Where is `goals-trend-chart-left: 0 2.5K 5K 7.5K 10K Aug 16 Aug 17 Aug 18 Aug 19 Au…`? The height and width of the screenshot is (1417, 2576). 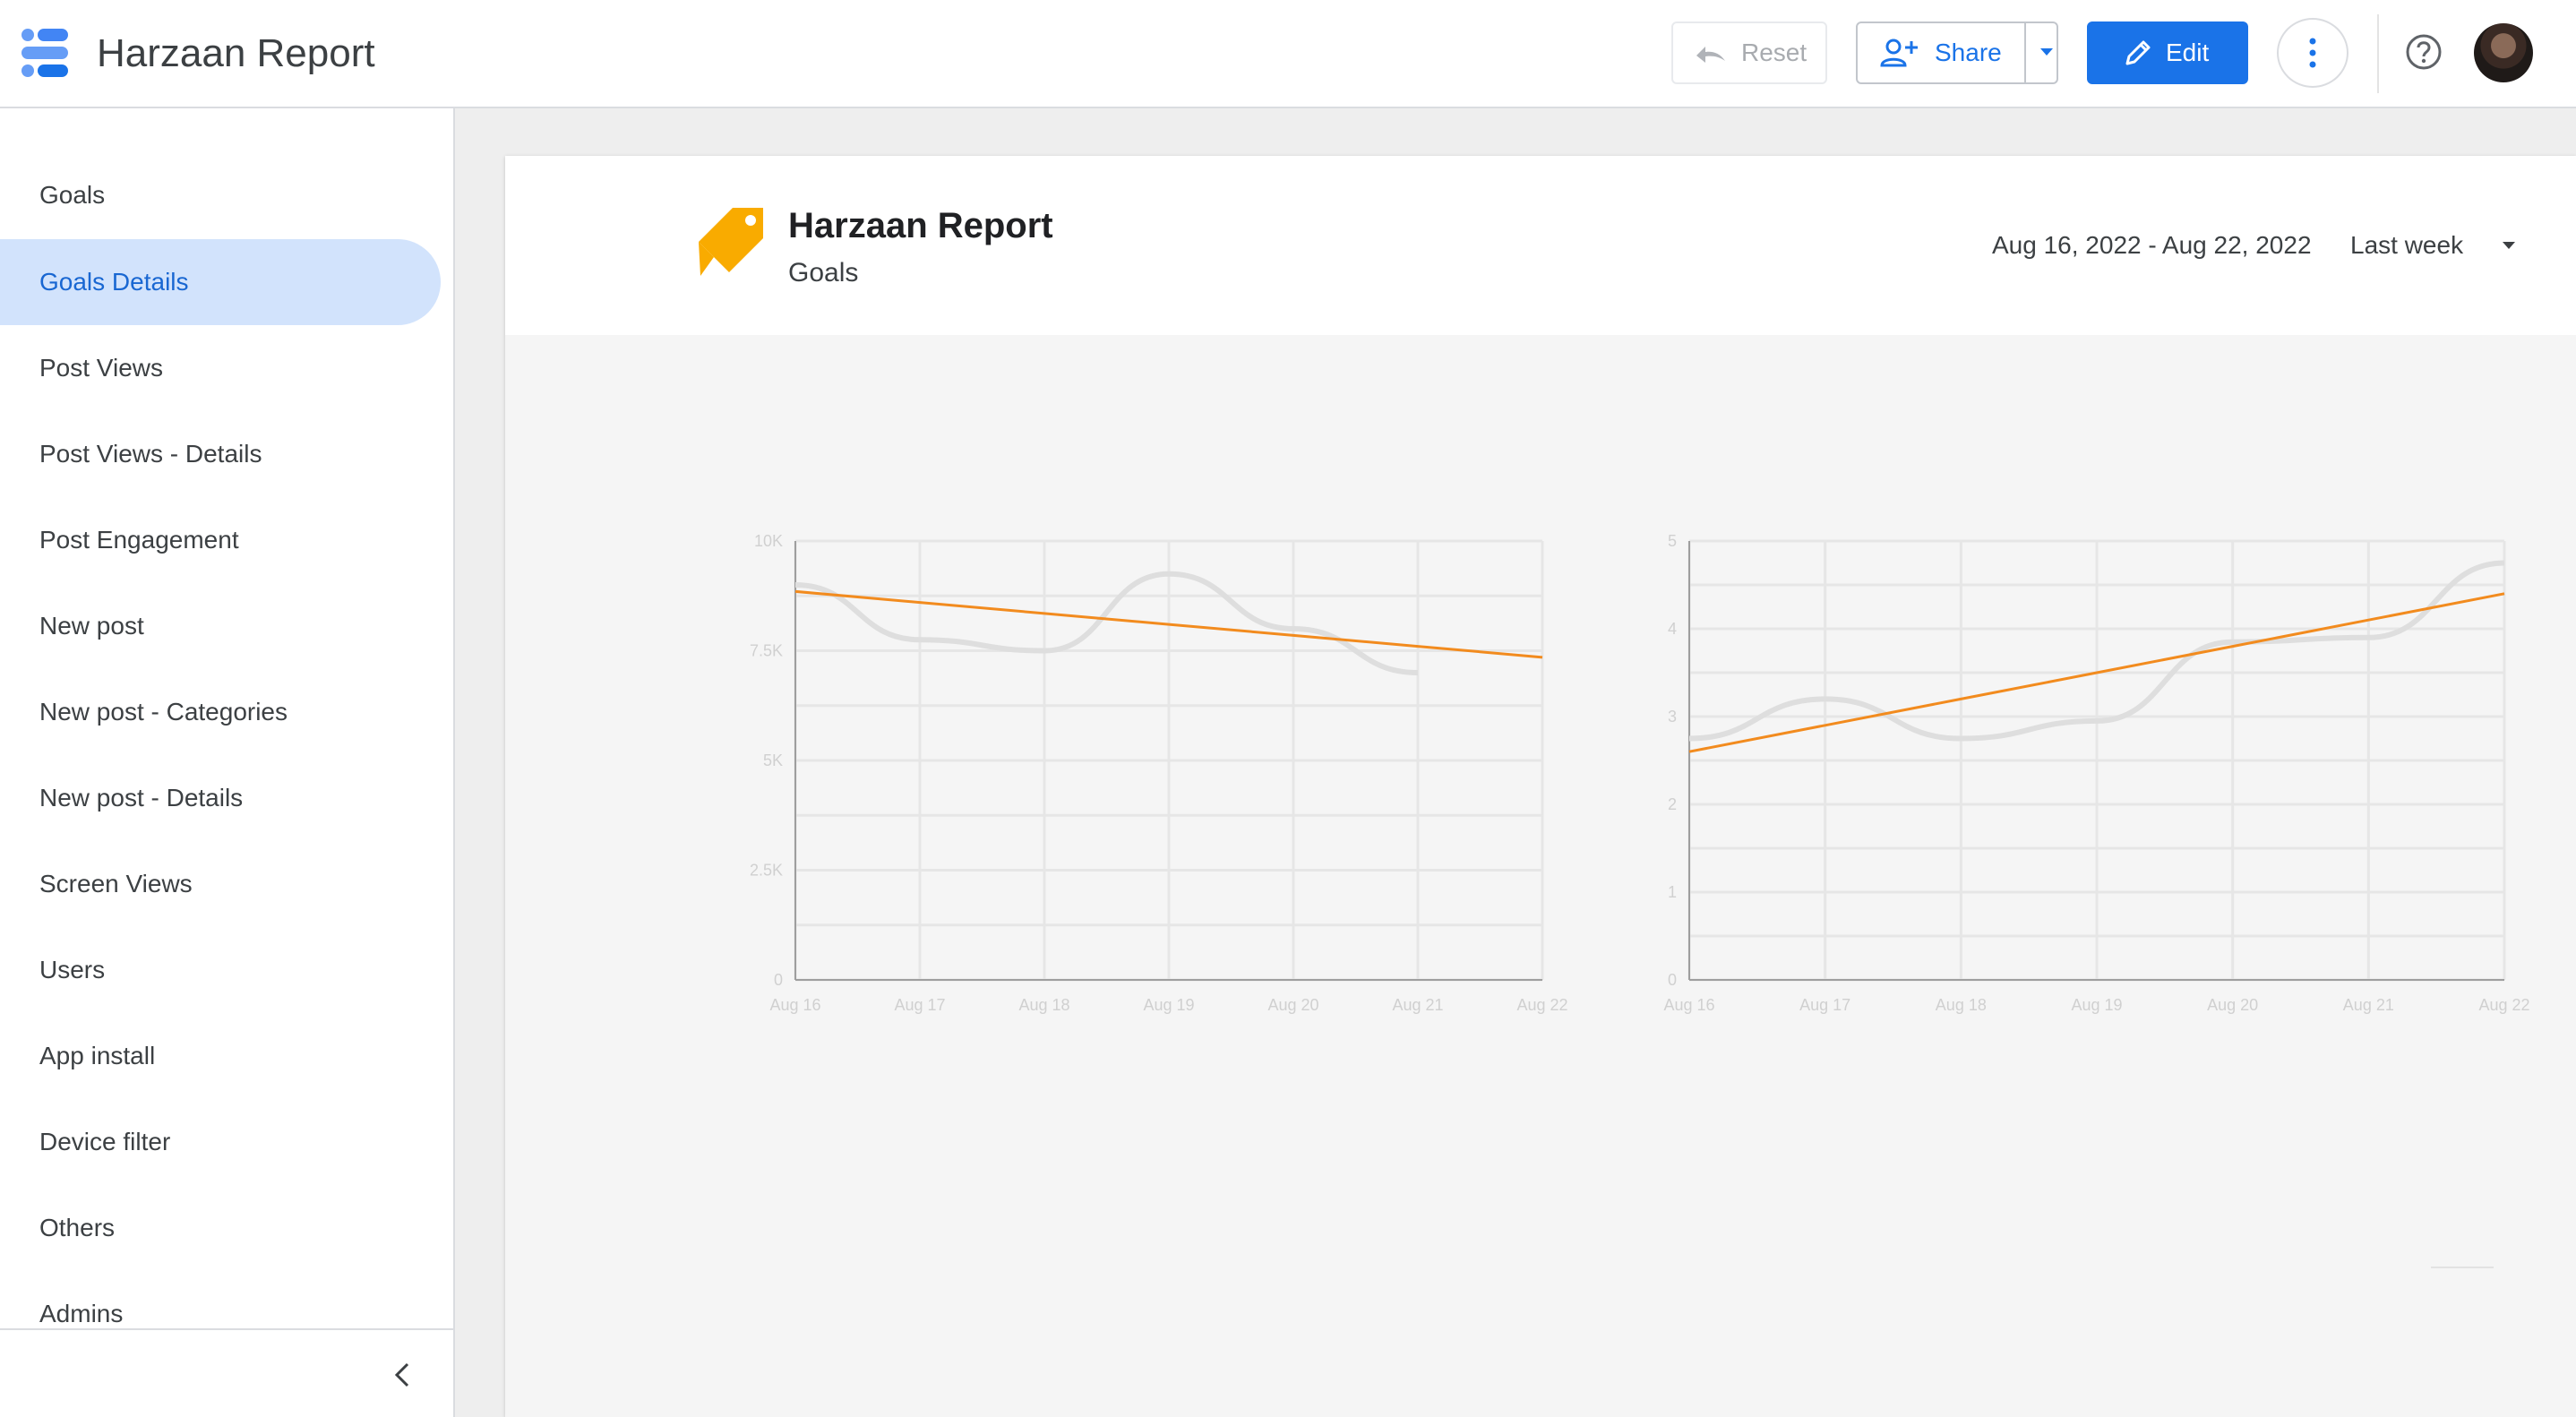
goals-trend-chart-left: 0 2.5K 5K 7.5K 10K Aug 16 Aug 17 Aug 18 Aug 19 Au… is located at coordinates (1155, 770).